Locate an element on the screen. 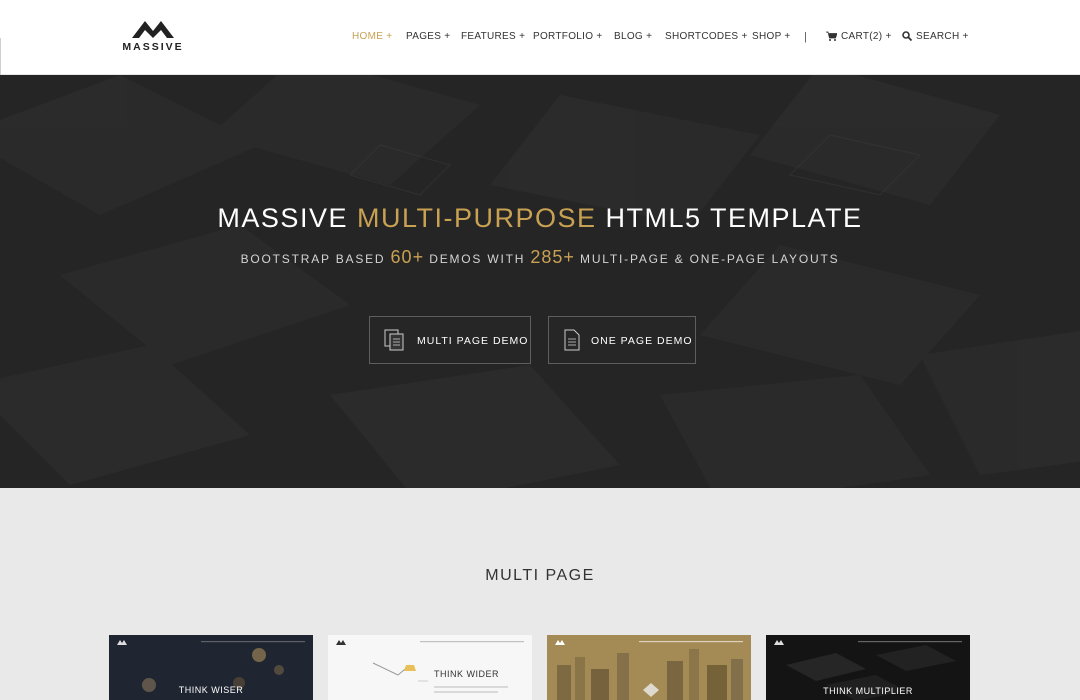 The height and width of the screenshot is (700, 1080). document-icon is located at coordinates (572, 340).